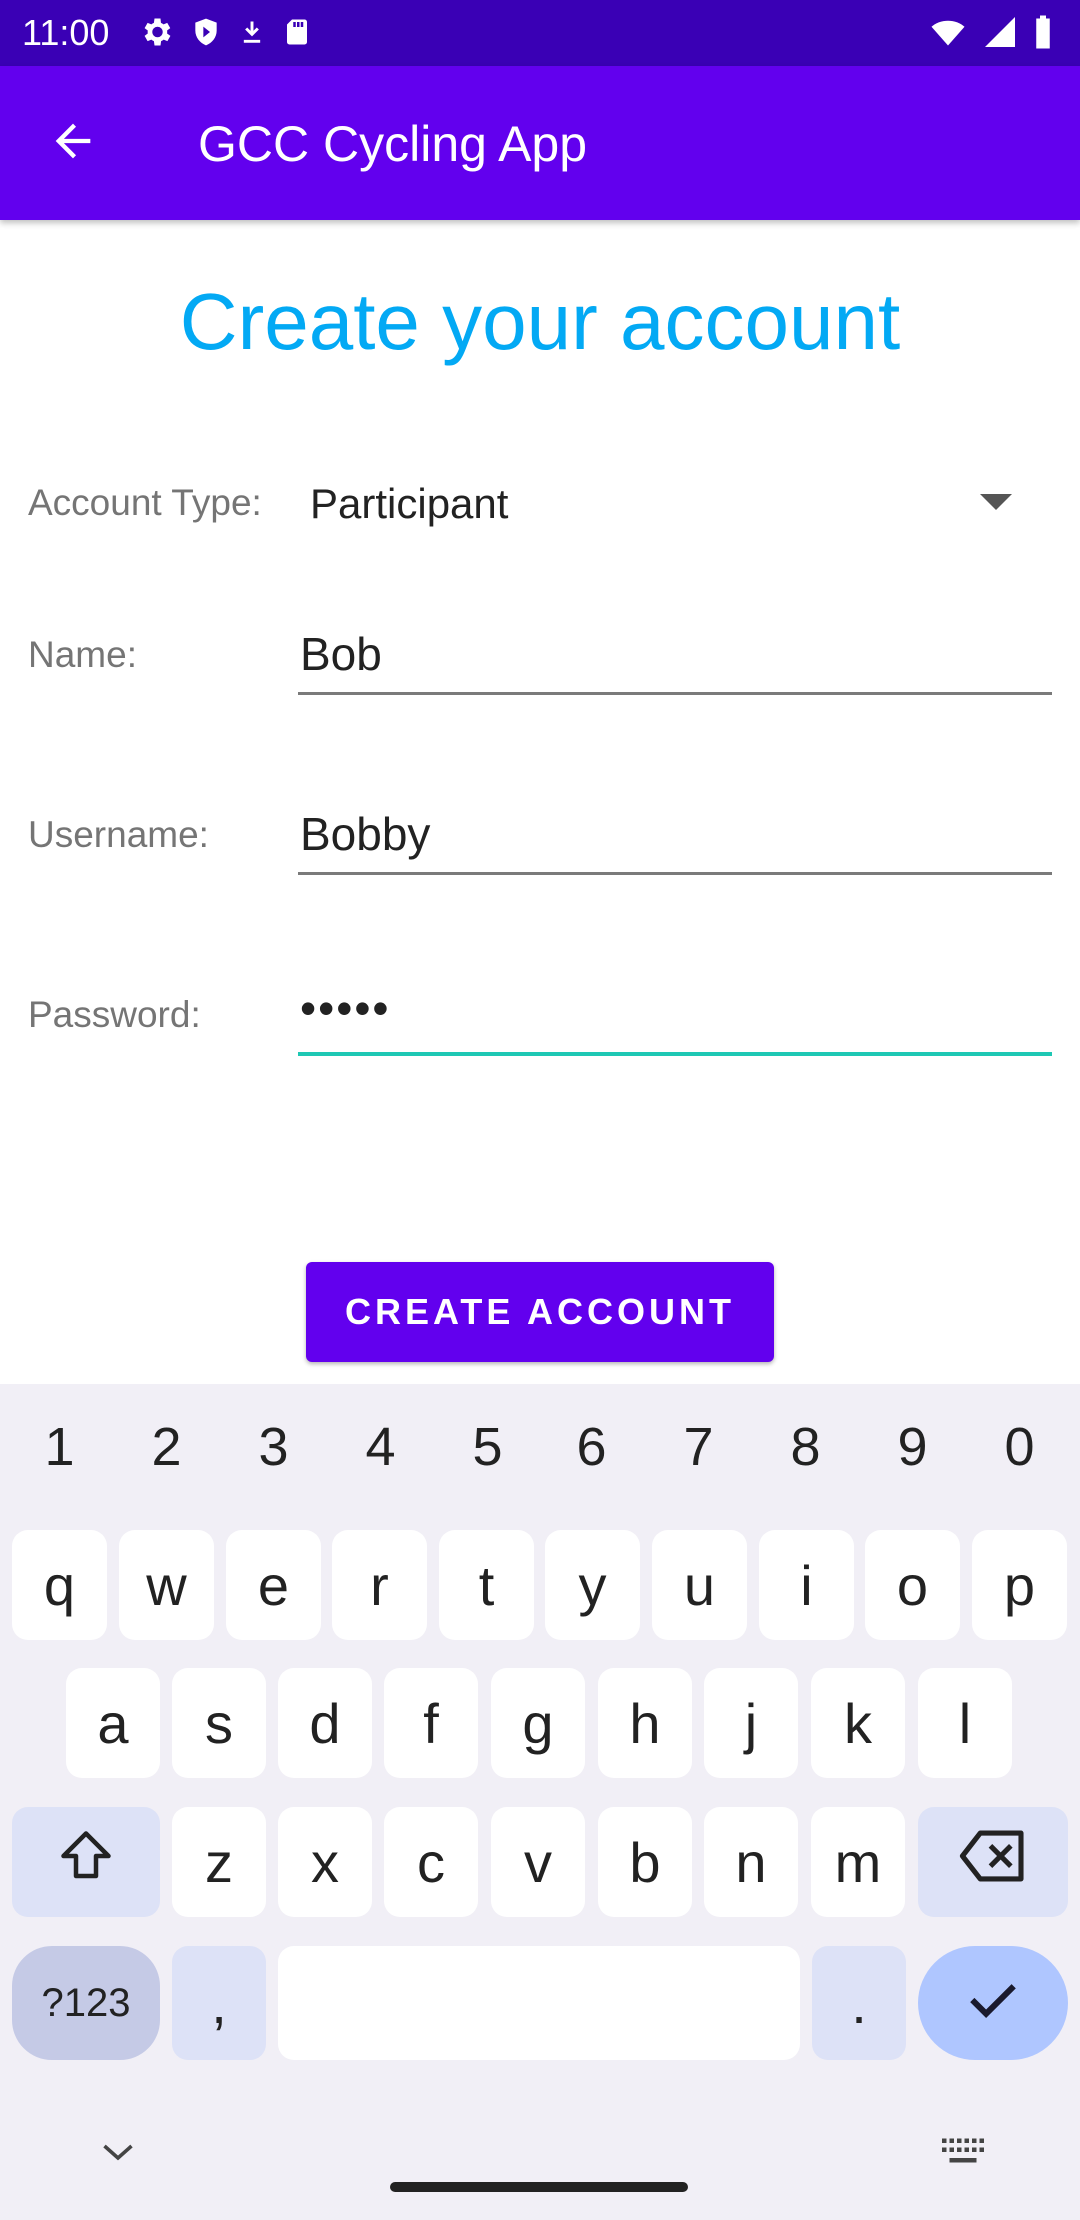 The width and height of the screenshot is (1080, 2220). I want to click on page-title: Create your account, so click(540, 321).